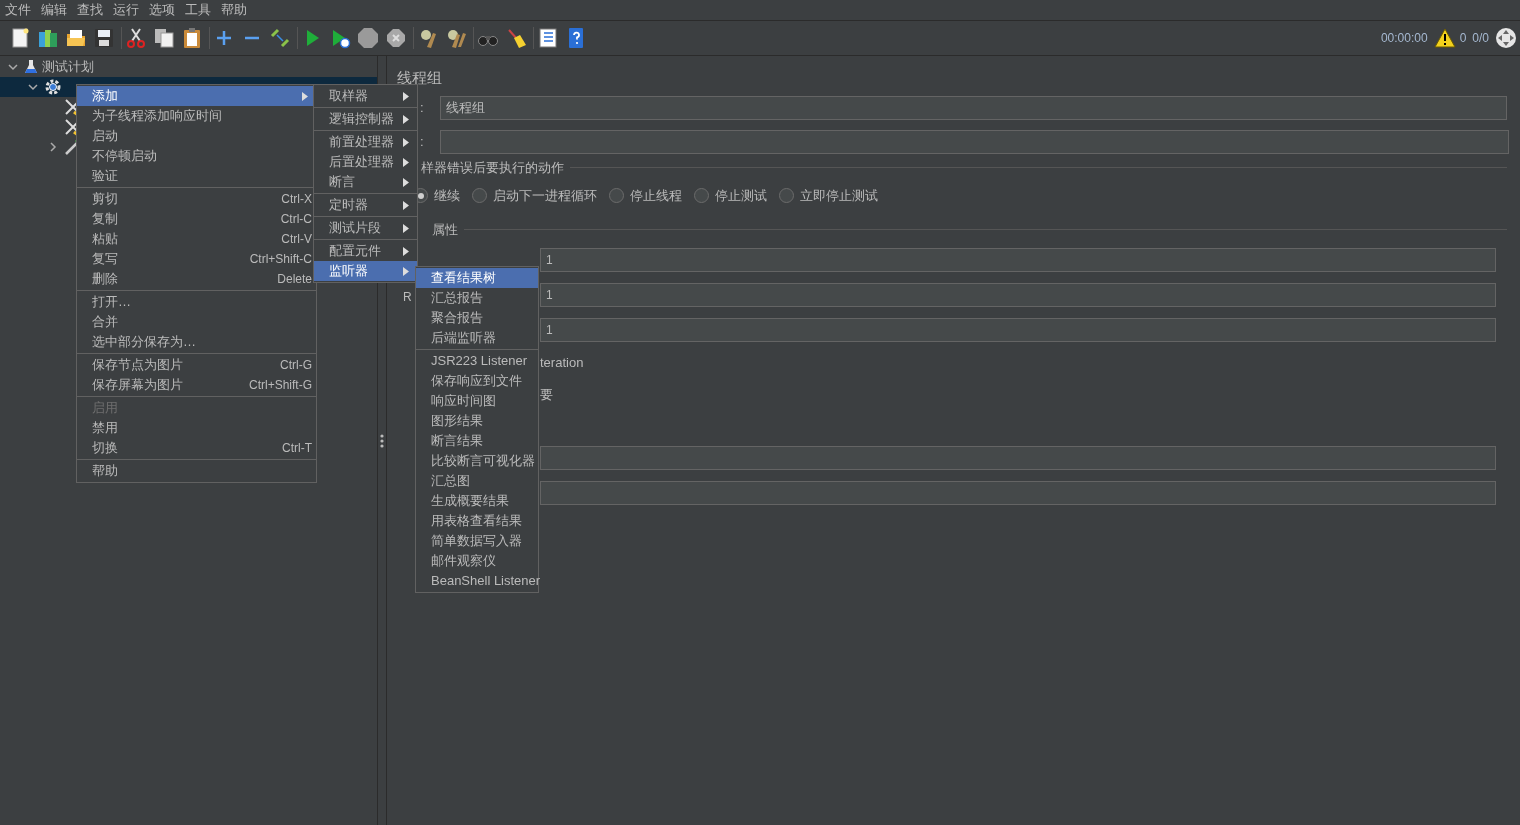 Image resolution: width=1520 pixels, height=825 pixels. I want to click on option-label: 要, so click(546, 395).